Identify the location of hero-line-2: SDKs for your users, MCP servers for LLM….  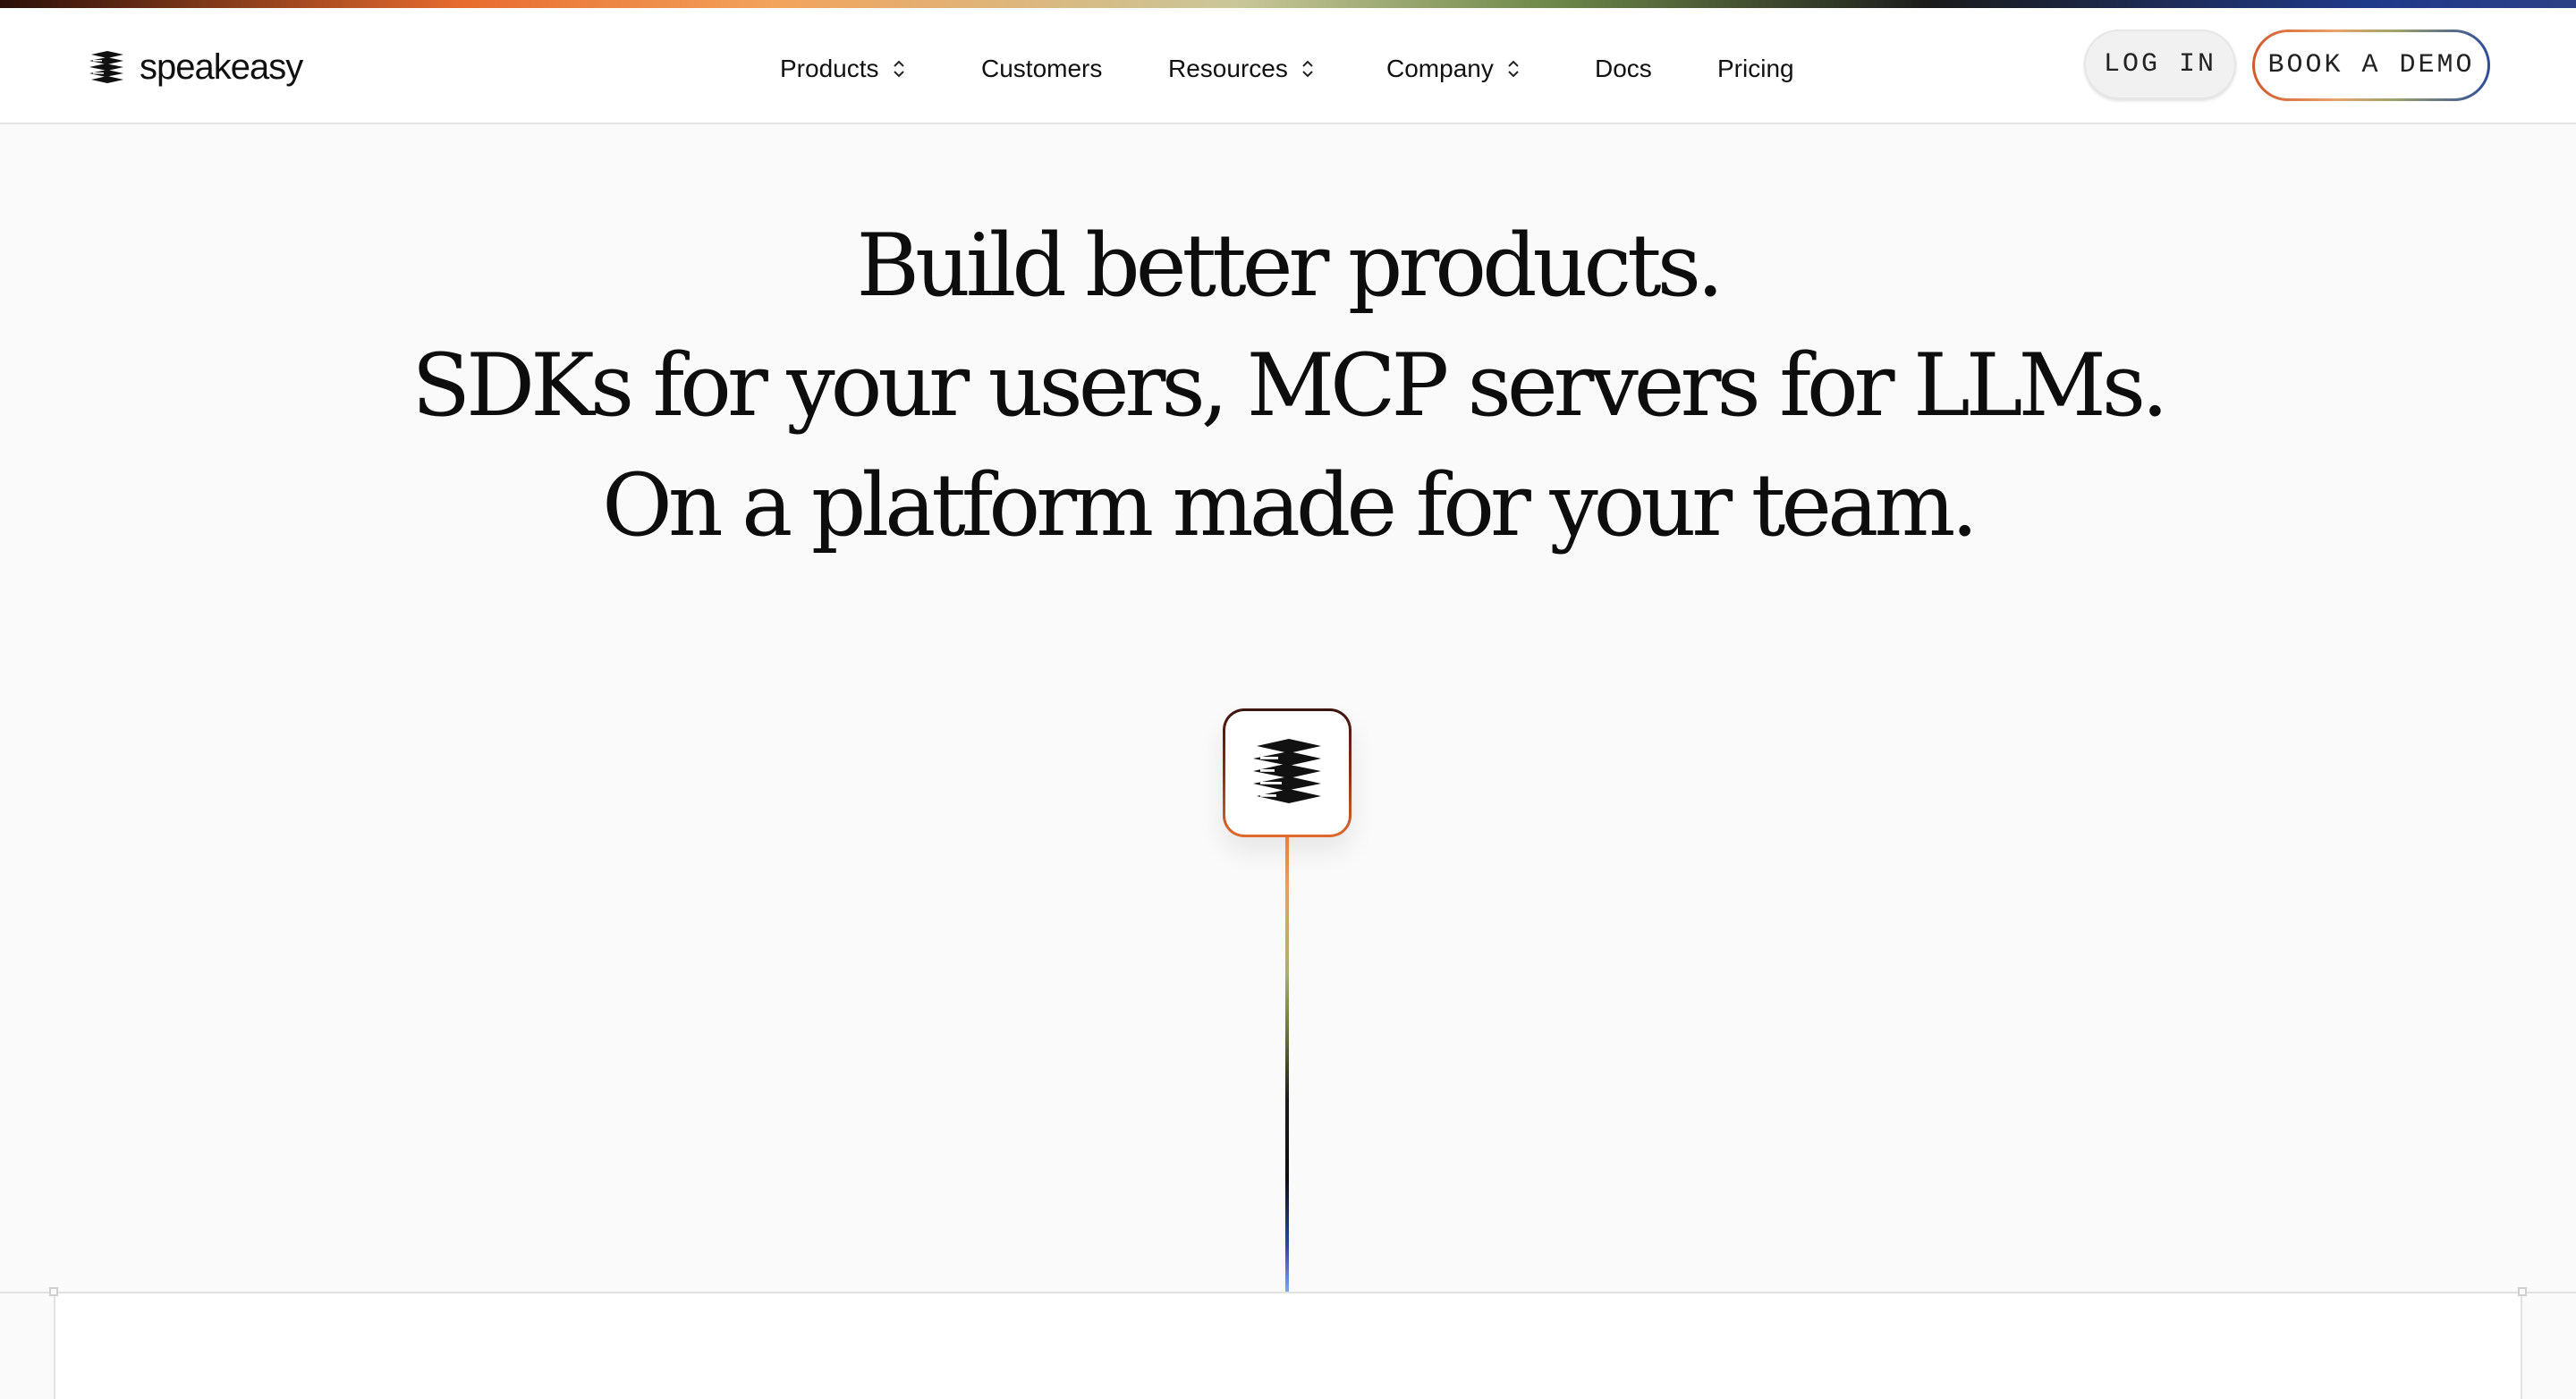
(1289, 385).